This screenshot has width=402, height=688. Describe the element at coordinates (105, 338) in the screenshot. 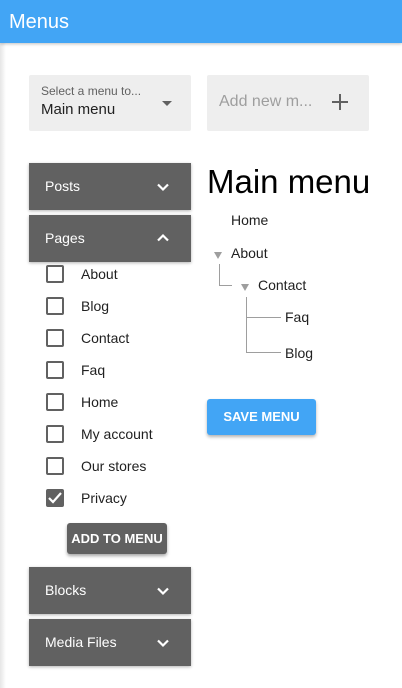

I see `page-item-label: Contact` at that location.